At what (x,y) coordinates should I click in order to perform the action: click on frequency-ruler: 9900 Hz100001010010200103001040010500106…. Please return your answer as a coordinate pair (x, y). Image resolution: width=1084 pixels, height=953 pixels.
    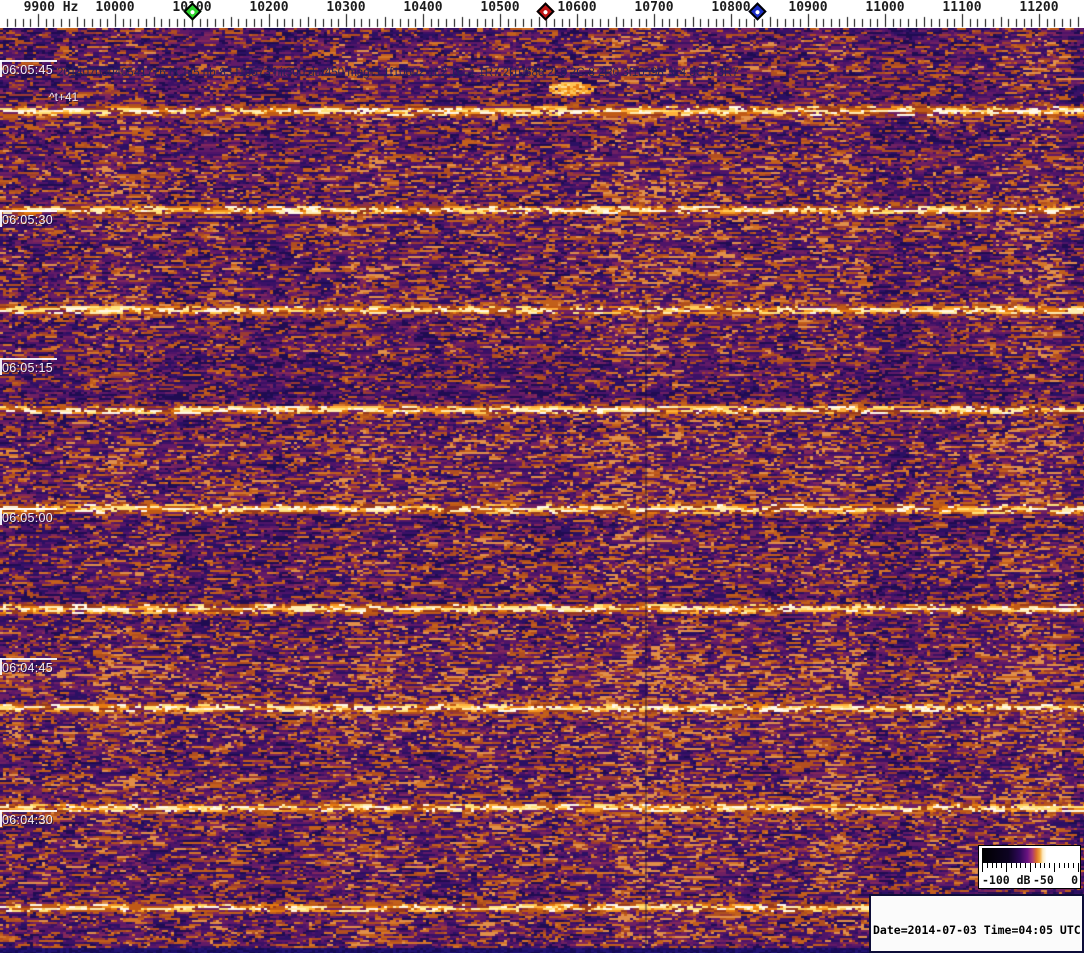
    Looking at the image, I should click on (542, 14).